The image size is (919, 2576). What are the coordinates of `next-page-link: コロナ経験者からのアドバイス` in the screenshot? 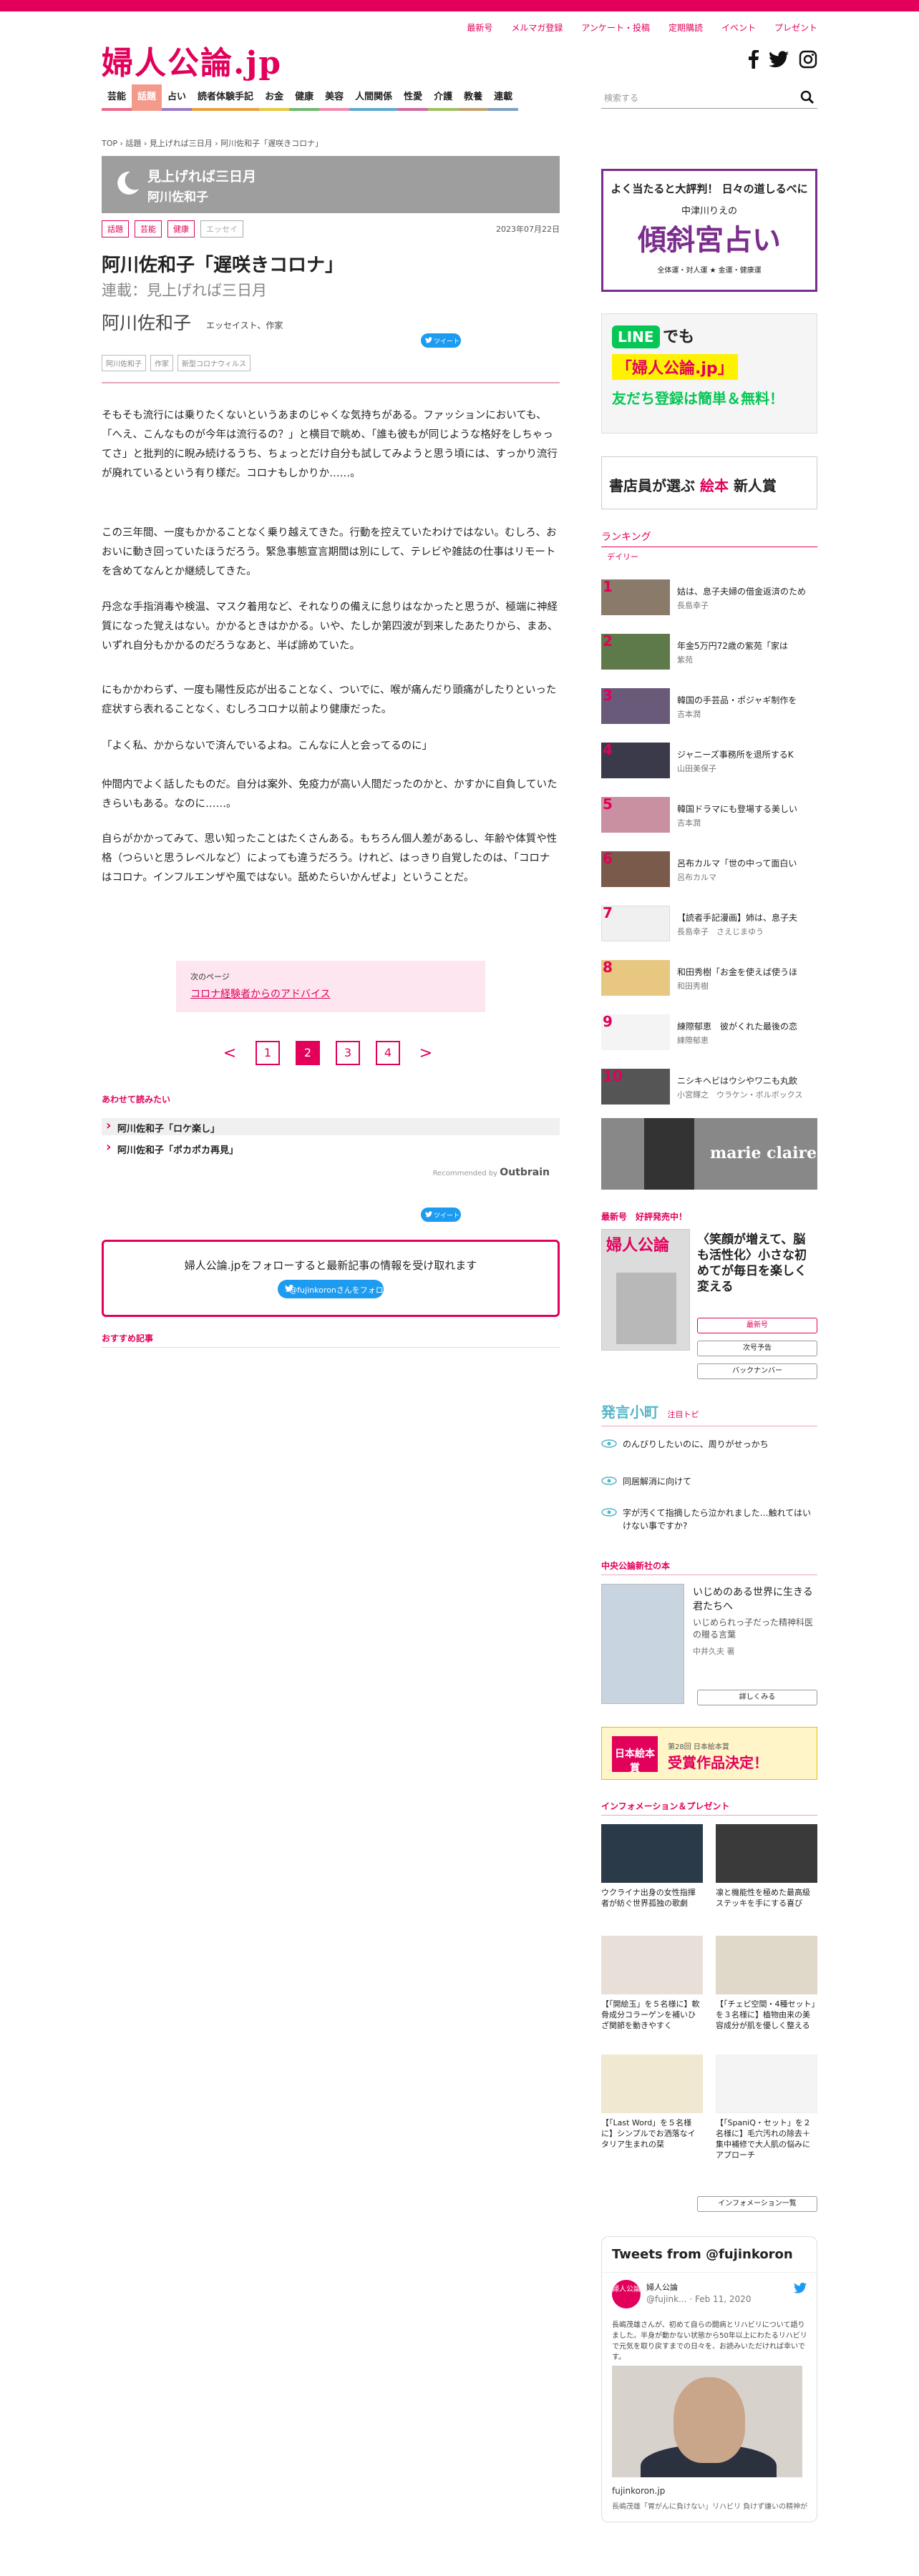 It's located at (330, 993).